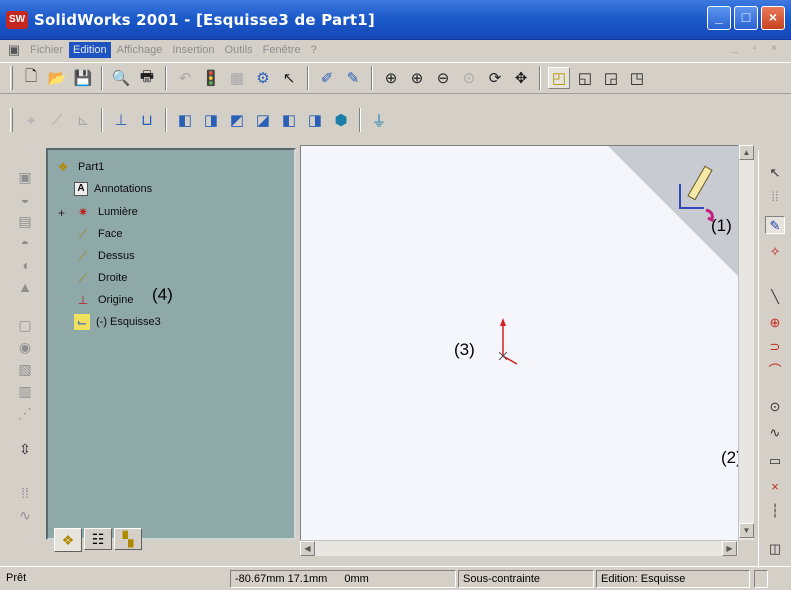  What do you see at coordinates (25, 369) in the screenshot?
I see `draft-icon: ▧` at bounding box center [25, 369].